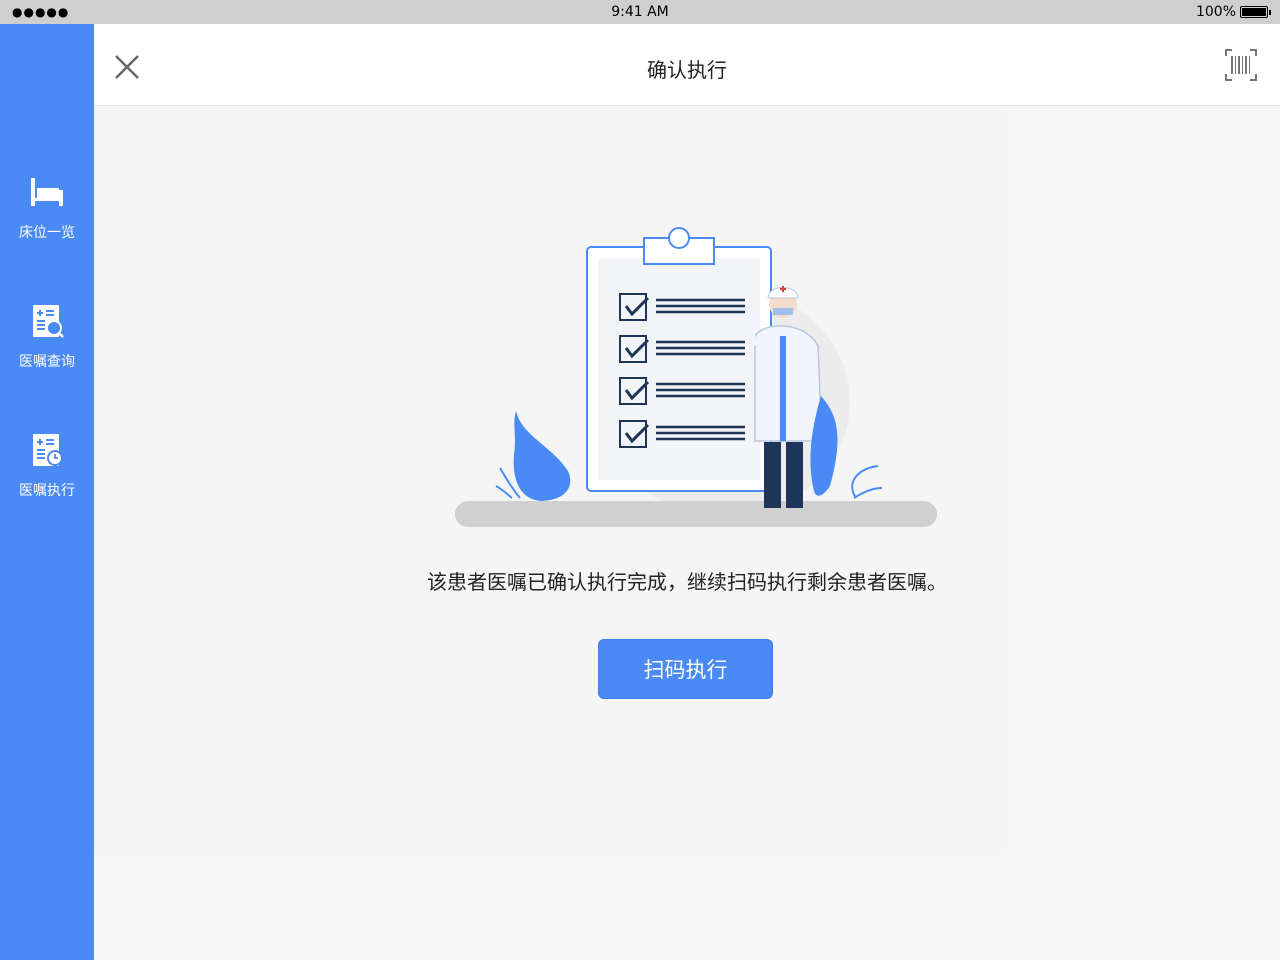 The height and width of the screenshot is (960, 1280). I want to click on sidebar-item-label: 医嘱执行, so click(47, 491).